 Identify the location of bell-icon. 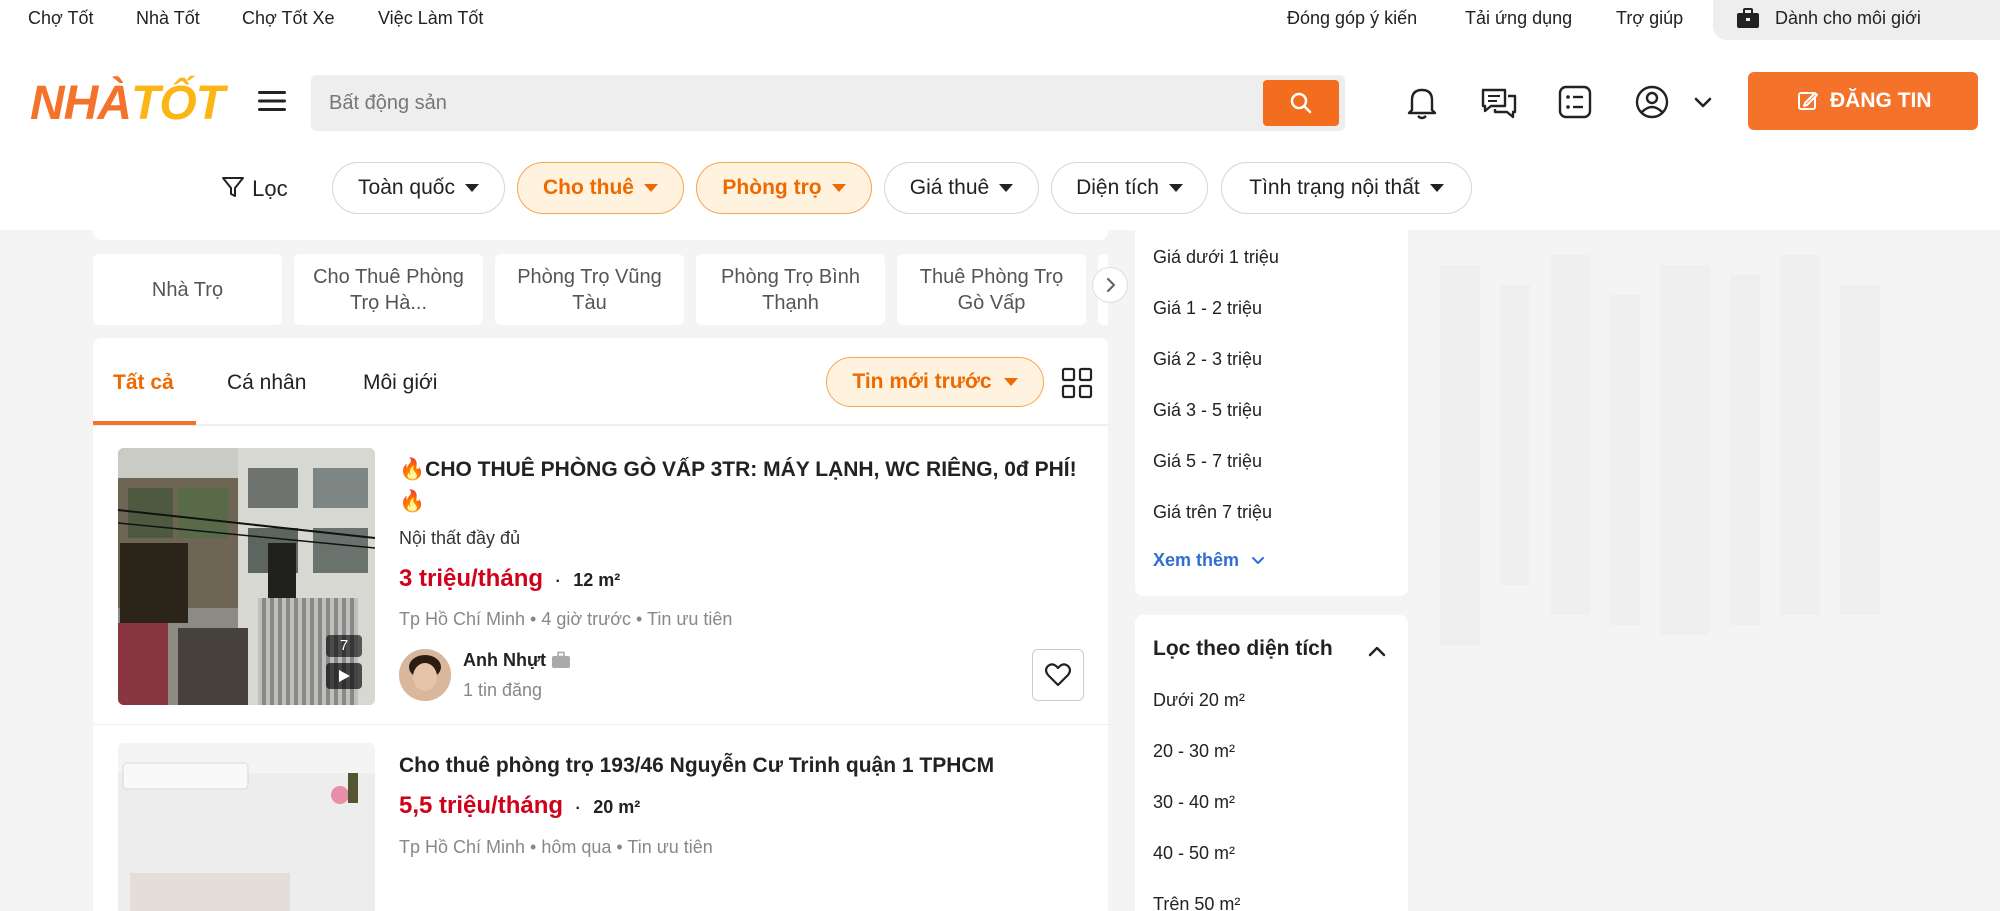
(1422, 102).